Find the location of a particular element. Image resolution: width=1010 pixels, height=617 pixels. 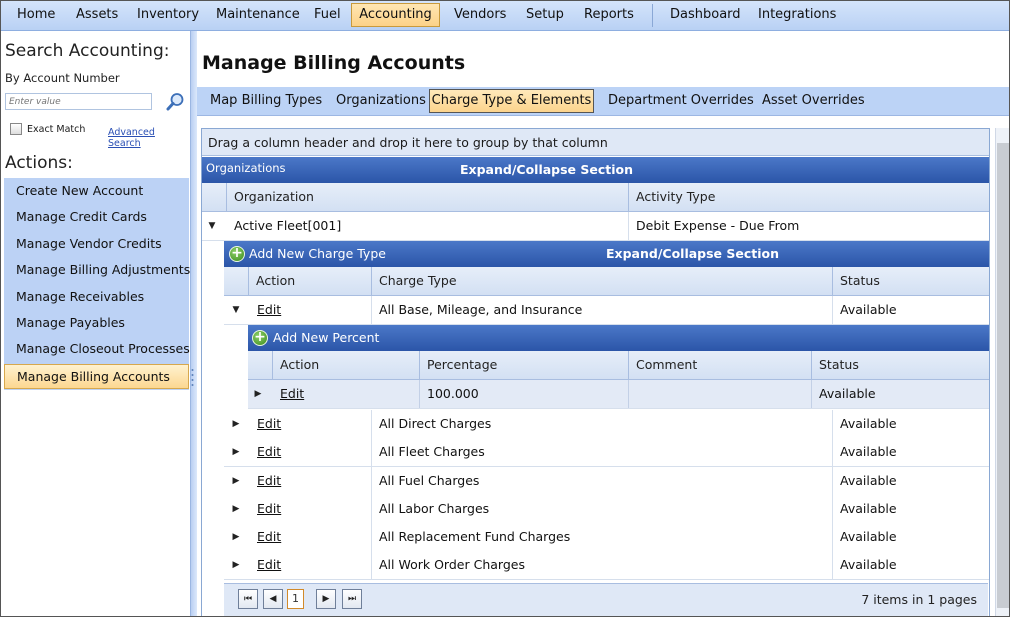

column-charge-type: Charge Type is located at coordinates (601, 281).